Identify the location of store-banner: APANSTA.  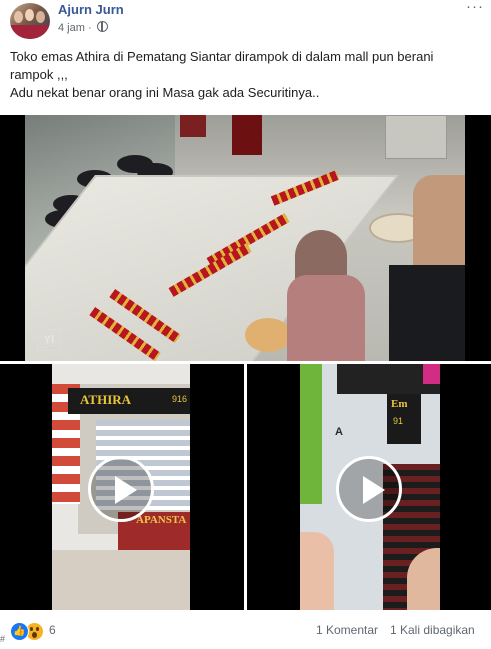
(161, 520).